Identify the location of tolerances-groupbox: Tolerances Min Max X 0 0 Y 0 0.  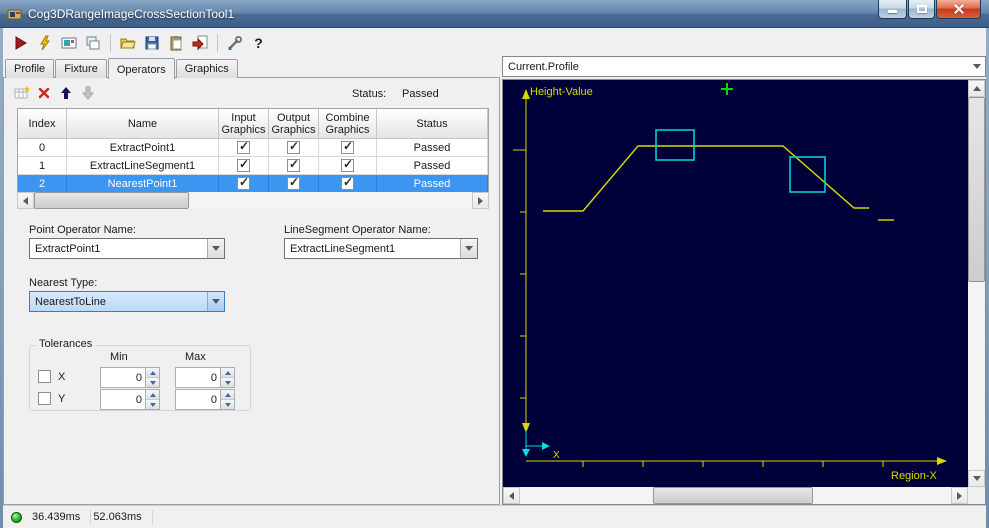
(140, 374).